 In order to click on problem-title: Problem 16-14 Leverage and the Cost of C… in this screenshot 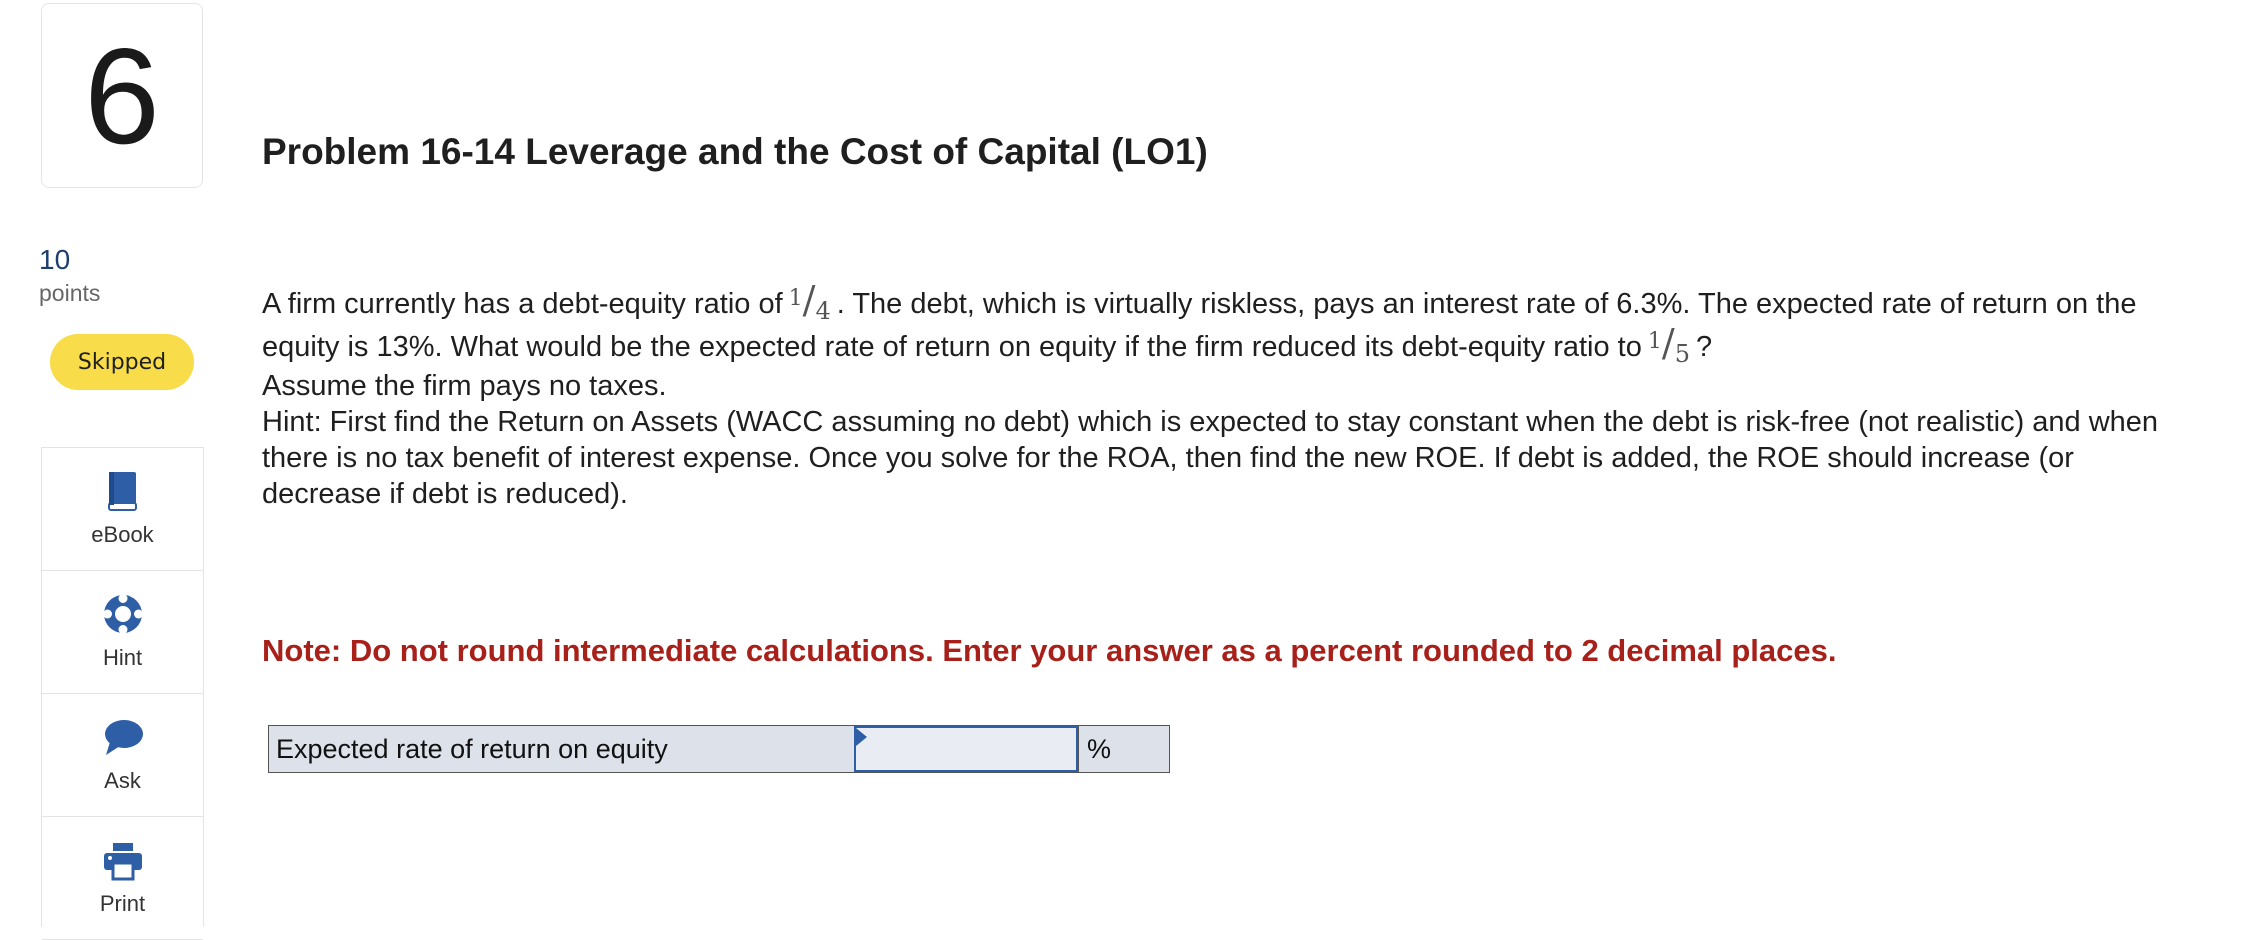, I will do `click(735, 151)`.